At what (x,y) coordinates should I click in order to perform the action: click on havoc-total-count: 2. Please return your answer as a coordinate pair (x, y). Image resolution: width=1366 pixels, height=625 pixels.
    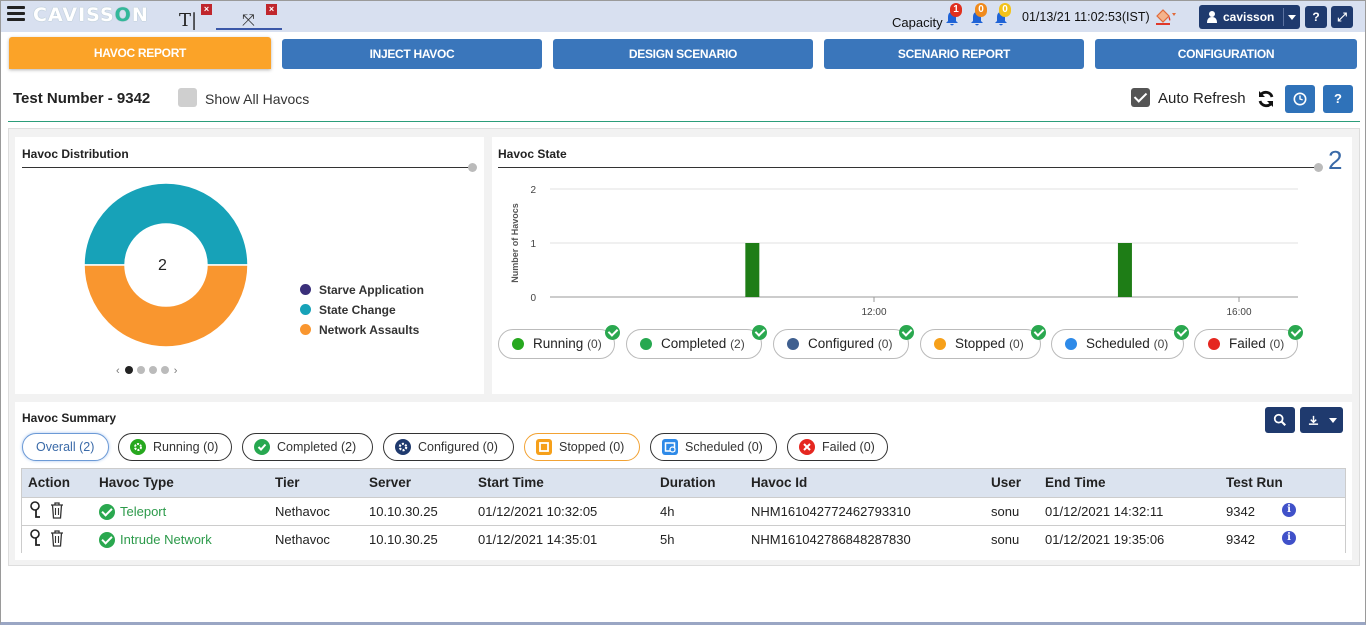
    Looking at the image, I should click on (1335, 160).